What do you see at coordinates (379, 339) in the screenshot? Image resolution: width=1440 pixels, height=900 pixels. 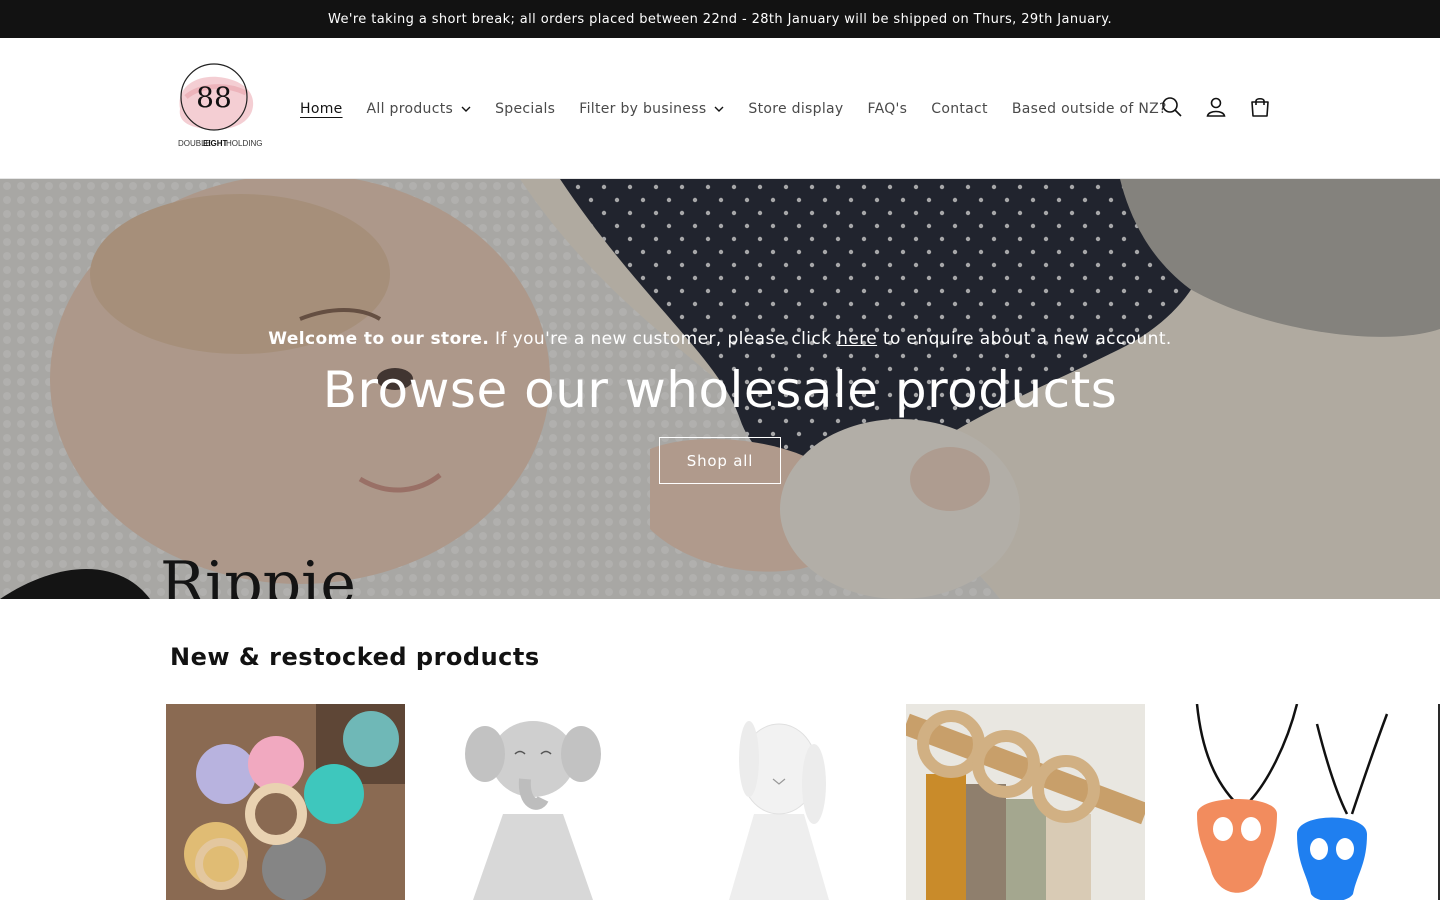 I see `hero-subtitle-bold: Welcome to our store.` at bounding box center [379, 339].